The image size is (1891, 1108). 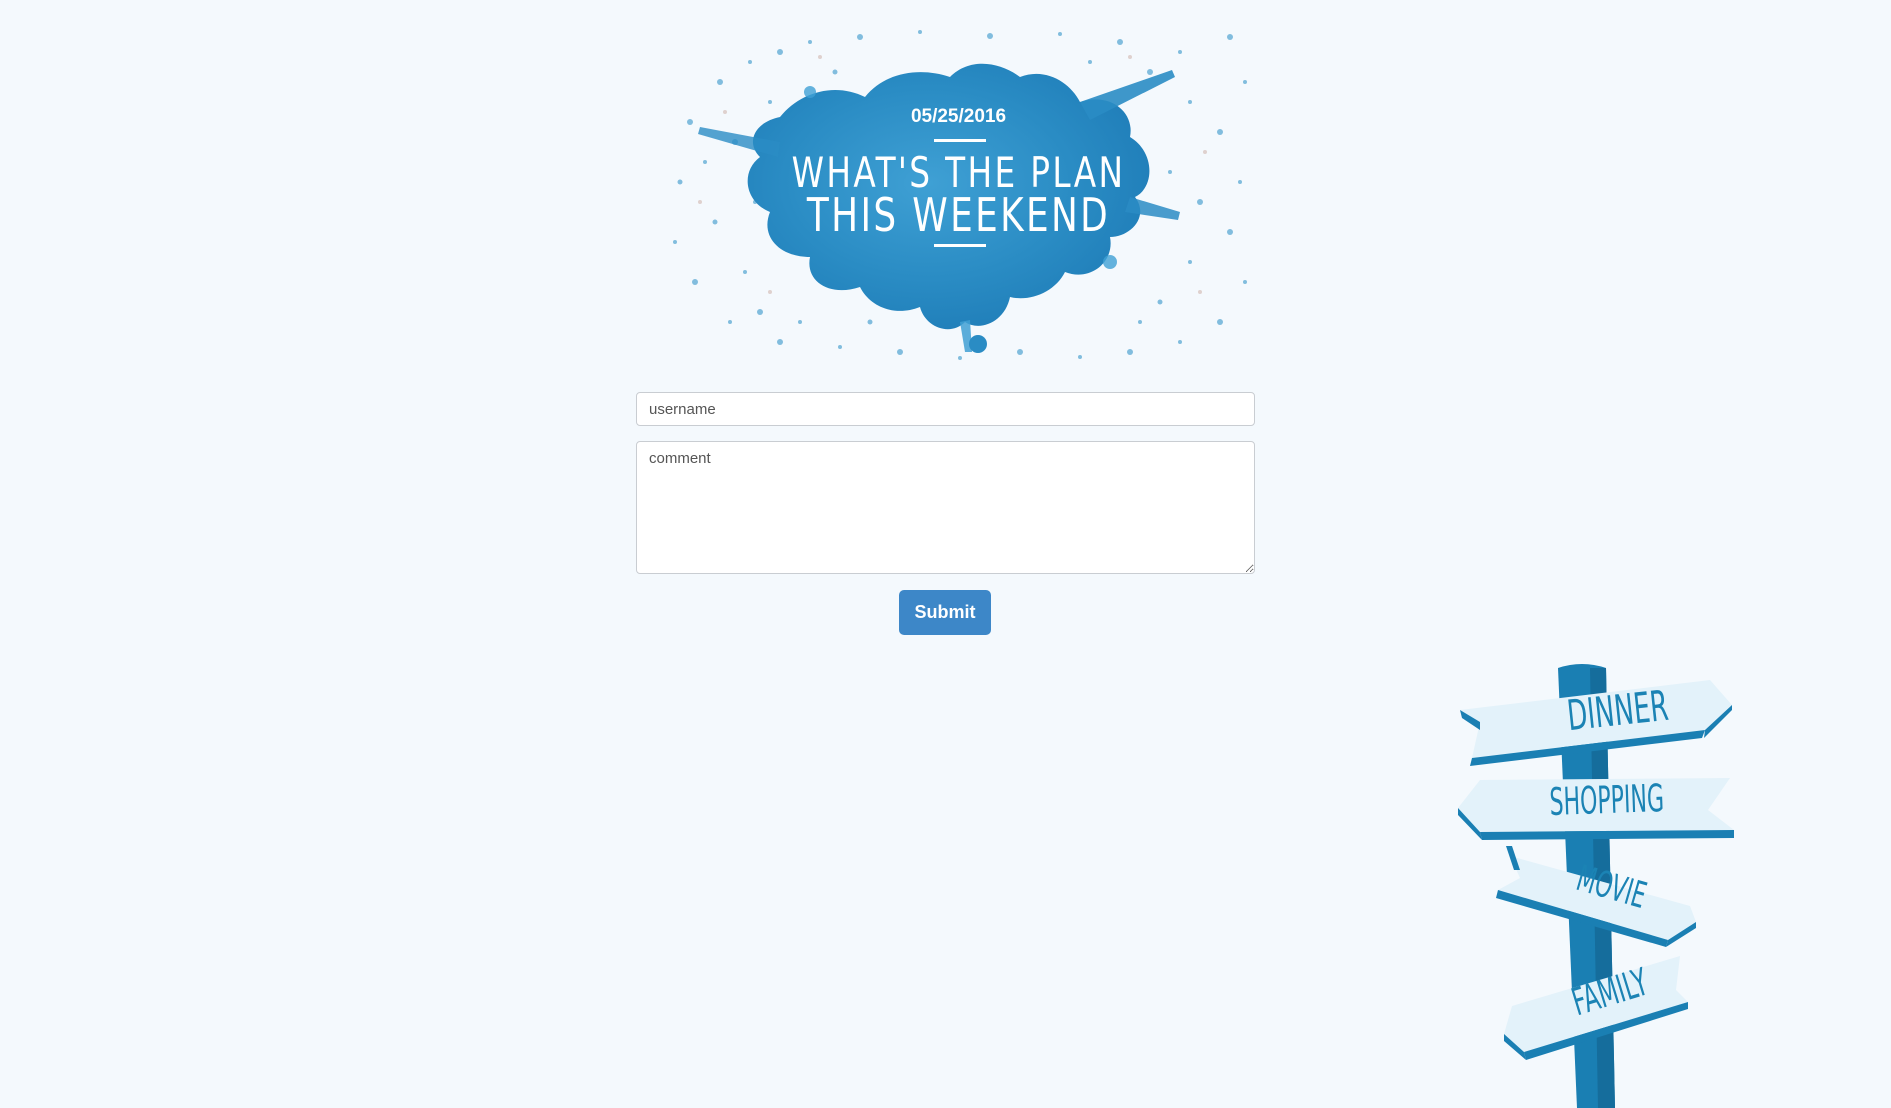 I want to click on username-input, so click(x=945, y=409).